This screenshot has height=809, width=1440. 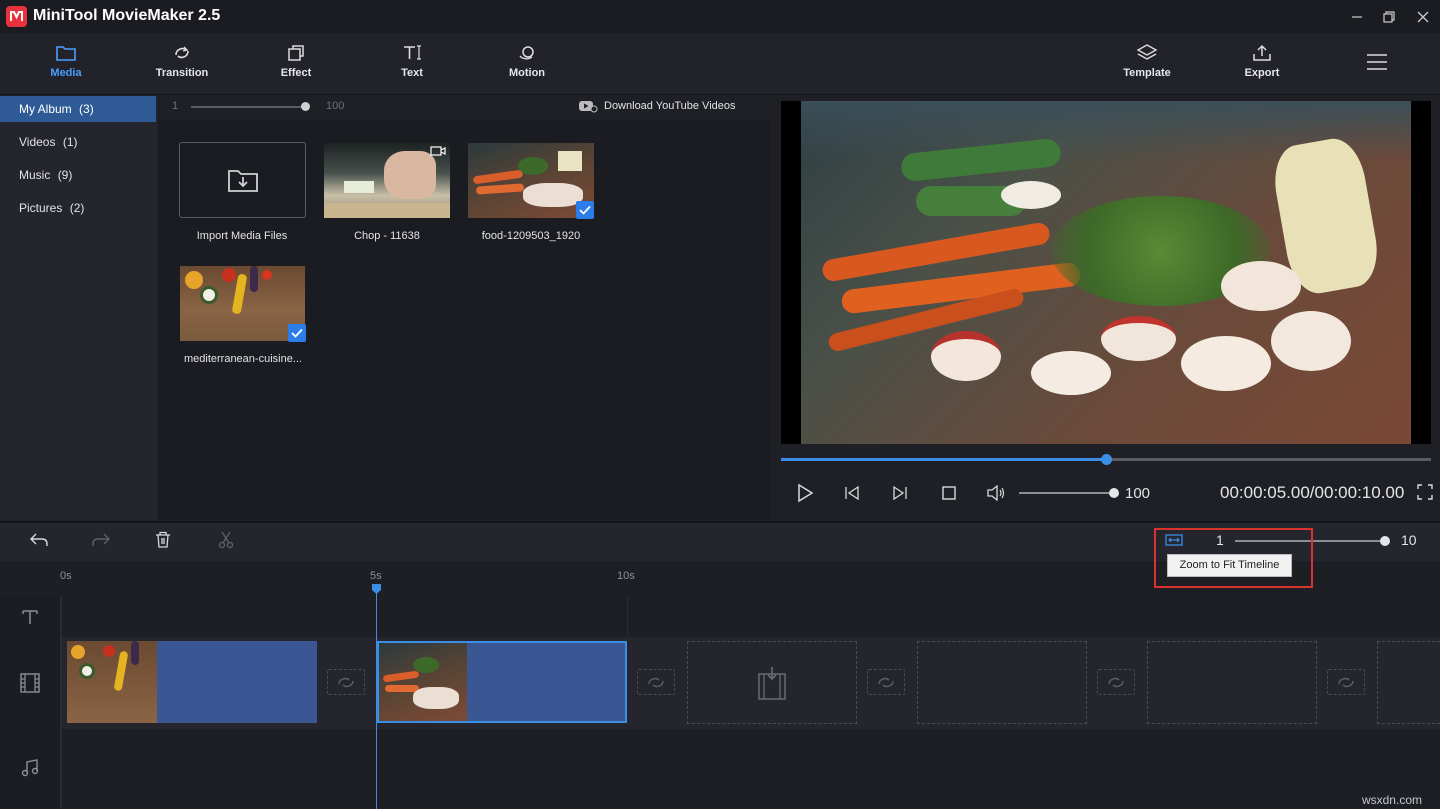 What do you see at coordinates (254, 279) in the screenshot?
I see `eggplant-shape` at bounding box center [254, 279].